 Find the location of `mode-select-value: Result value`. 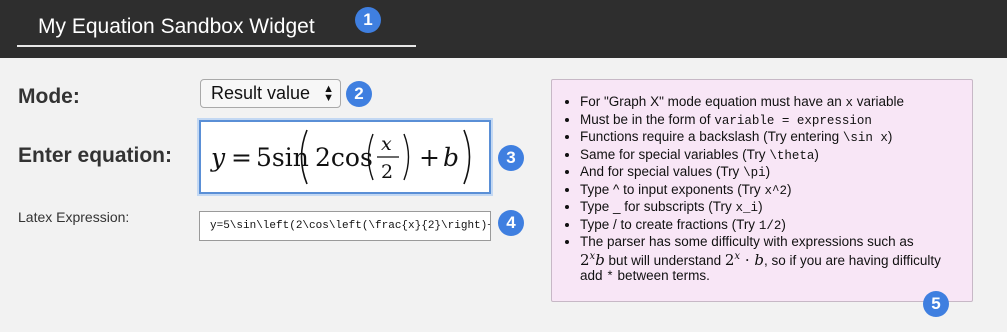

mode-select-value: Result value is located at coordinates (261, 93).